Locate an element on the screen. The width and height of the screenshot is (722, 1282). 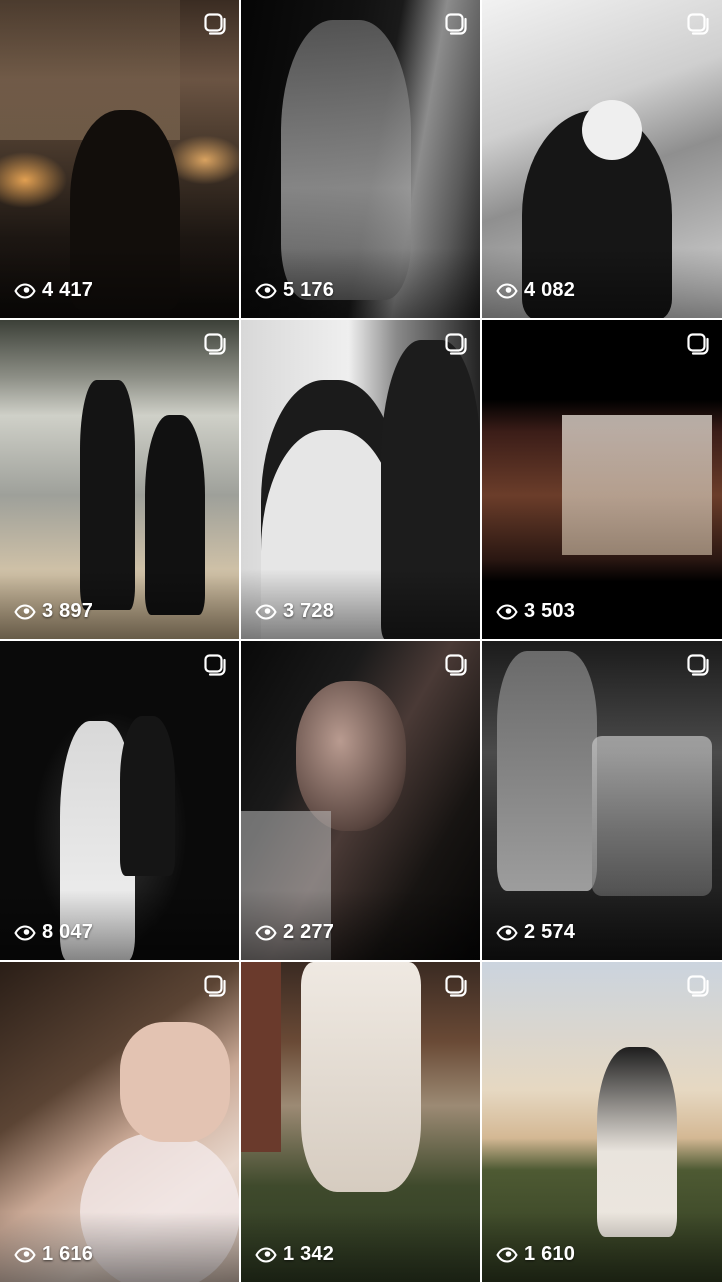
view-count-label: 2 277 is located at coordinates (309, 932).